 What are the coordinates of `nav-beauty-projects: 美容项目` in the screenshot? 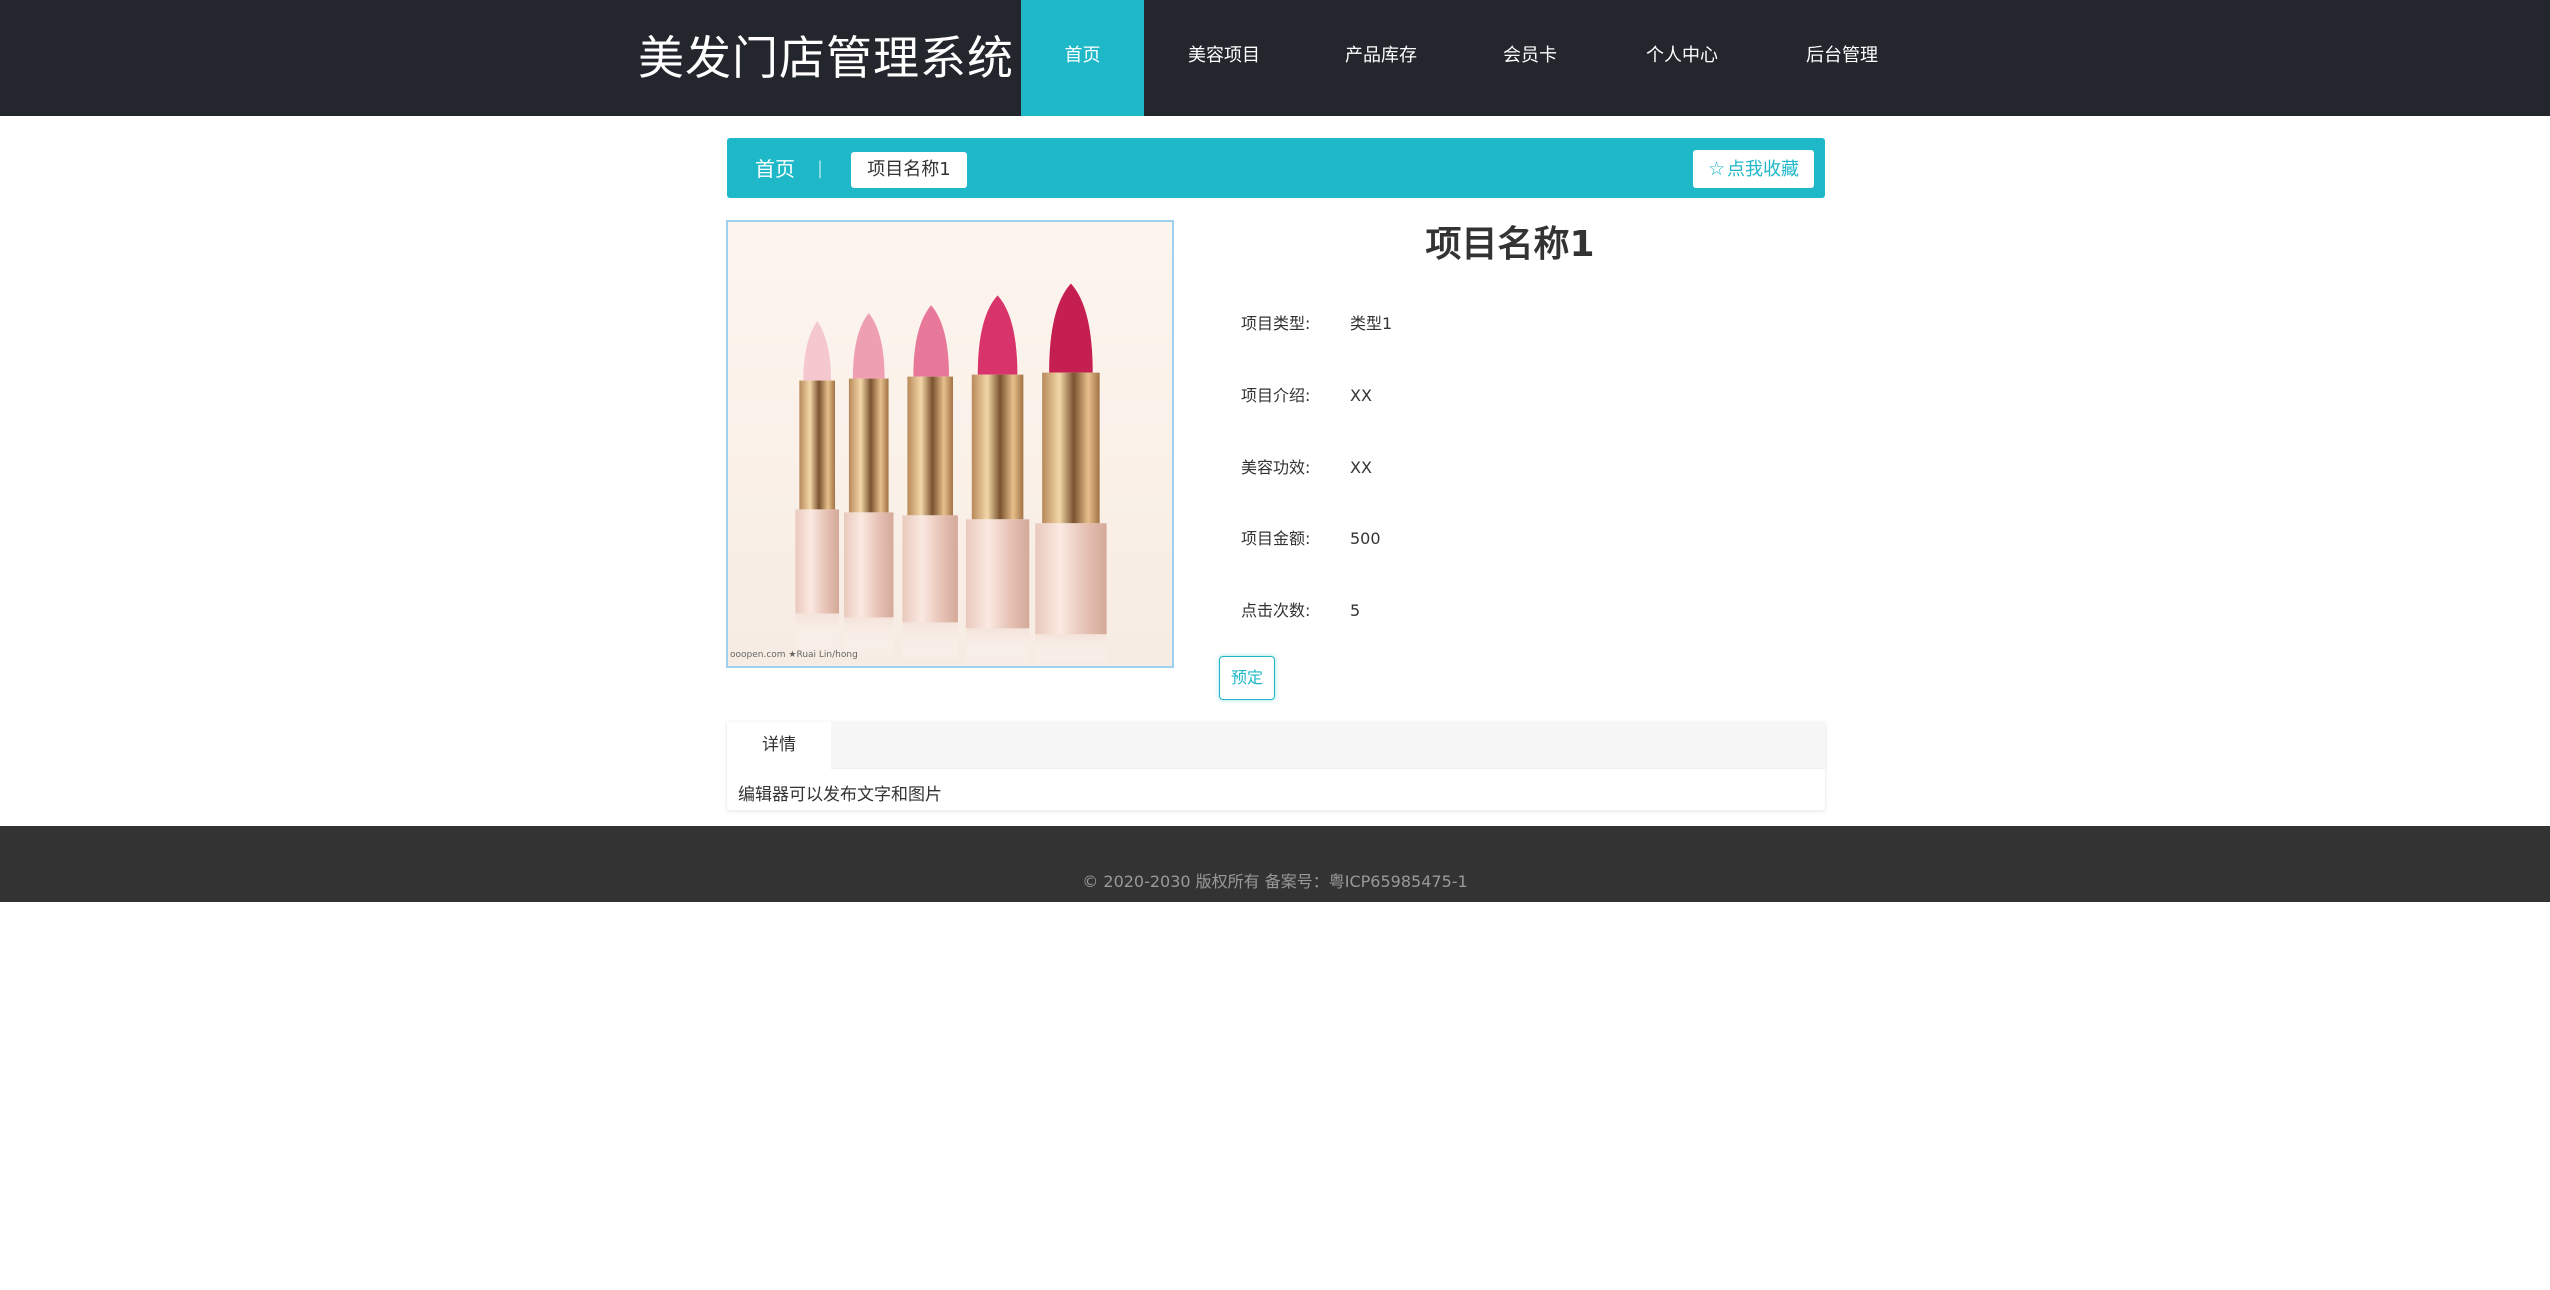 It's located at (1224, 58).